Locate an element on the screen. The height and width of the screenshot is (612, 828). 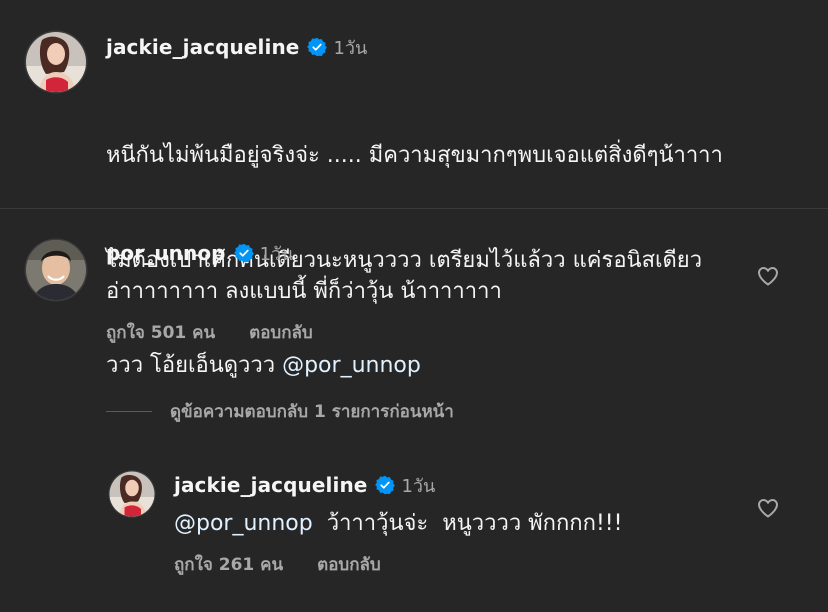
view-replies-label: ดูข้อความตอบกลับ 1 รายการก่อนหน้า is located at coordinates (312, 412).